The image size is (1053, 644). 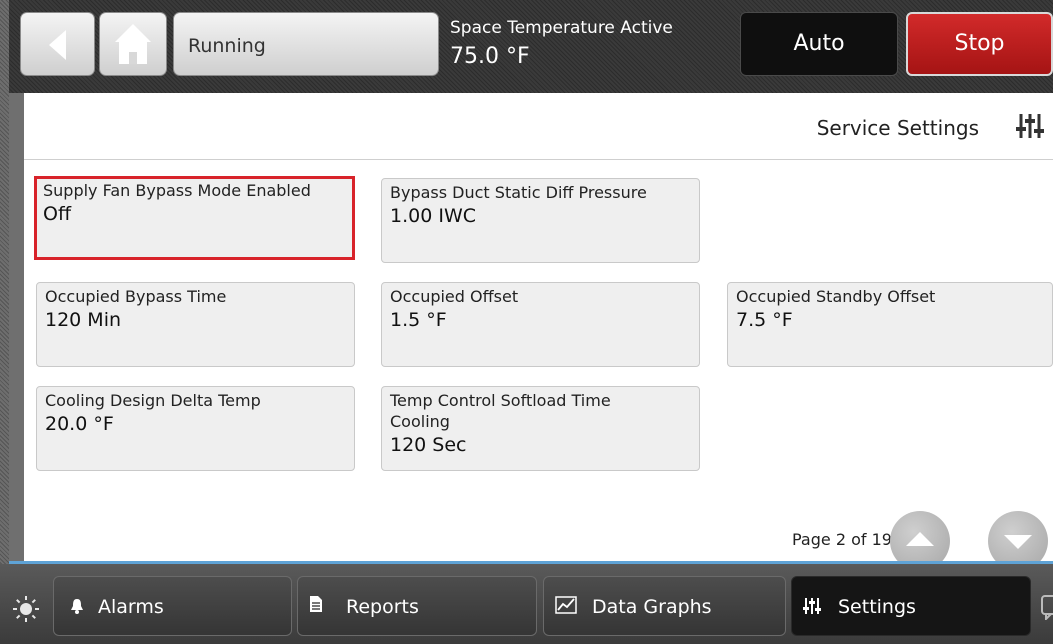 What do you see at coordinates (842, 539) in the screenshot?
I see `page-indicator: Page 2 of 19` at bounding box center [842, 539].